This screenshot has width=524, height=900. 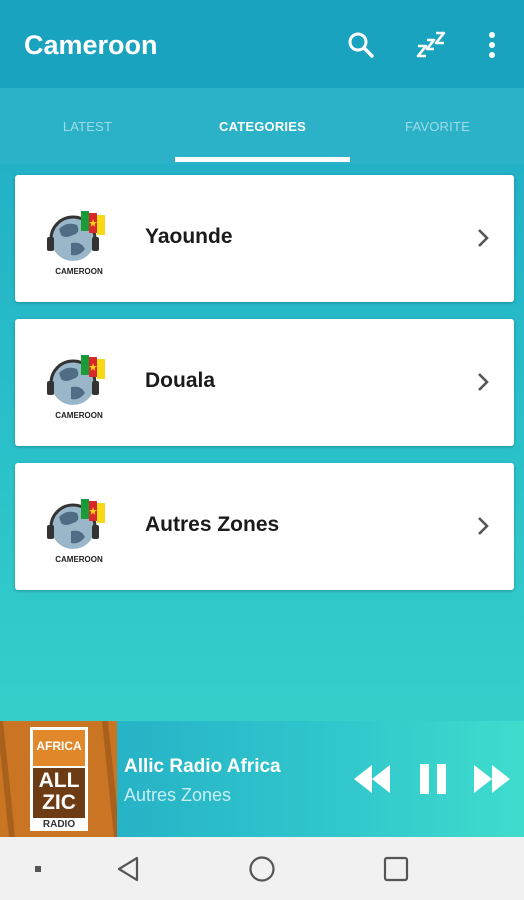 I want to click on category-label: Yaounde, so click(x=189, y=236).